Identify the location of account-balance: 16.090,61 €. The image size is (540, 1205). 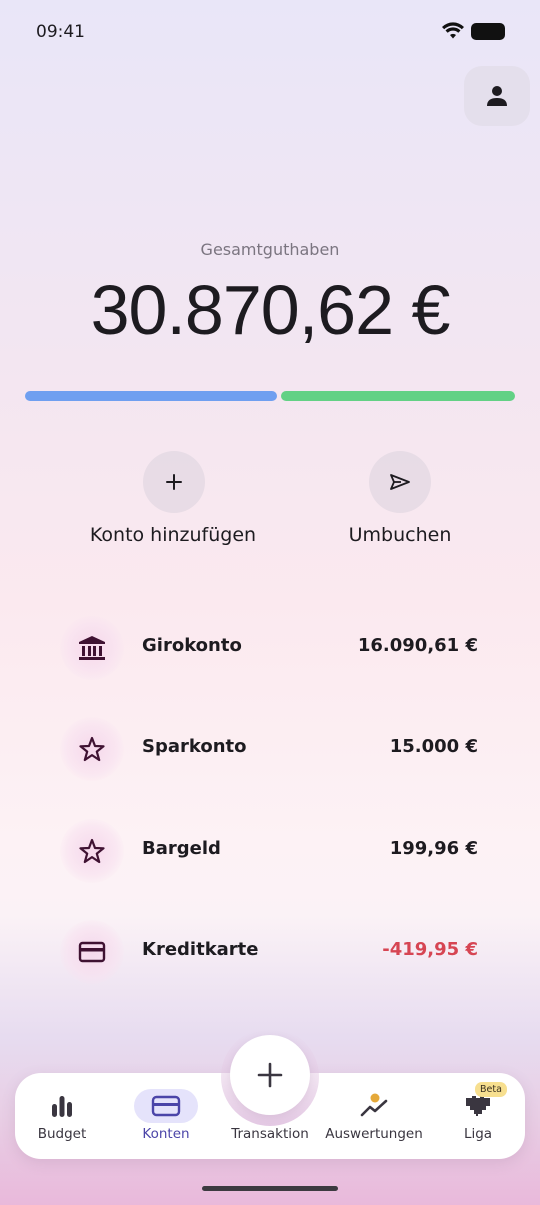
(417, 645).